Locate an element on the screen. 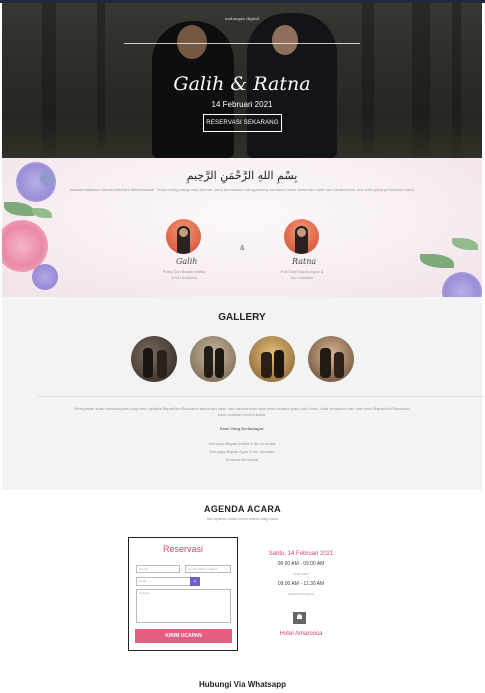 The width and height of the screenshot is (485, 693). attendance-select: Hadir is located at coordinates (164, 581).